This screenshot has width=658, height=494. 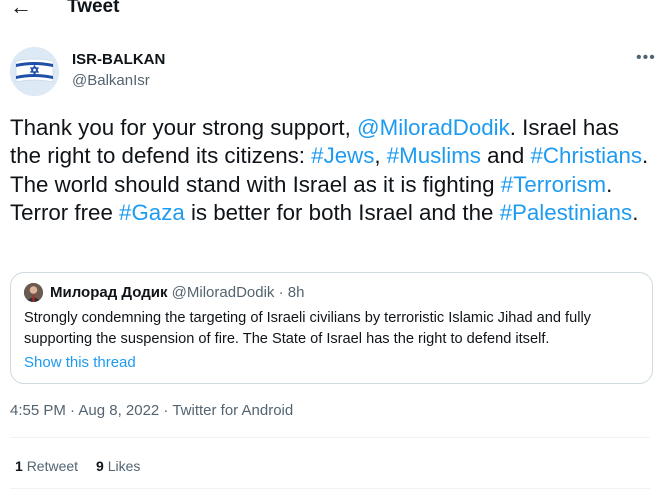 What do you see at coordinates (587, 155) in the screenshot?
I see `hashtag-link: #Christians` at bounding box center [587, 155].